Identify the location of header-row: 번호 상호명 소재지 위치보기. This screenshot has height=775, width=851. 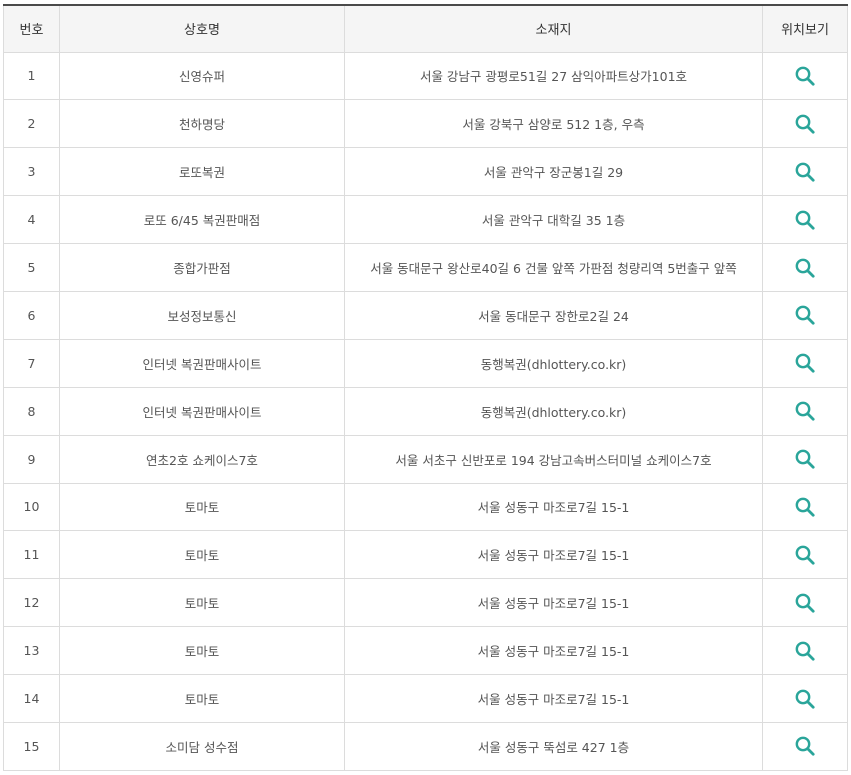
(425, 28).